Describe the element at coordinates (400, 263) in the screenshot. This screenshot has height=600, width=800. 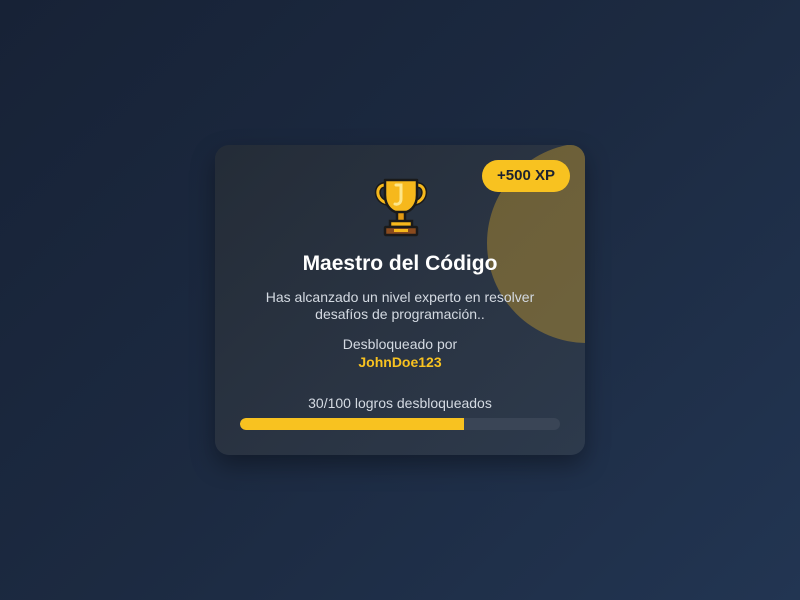
I see `achievement-title: Maestro del Código` at that location.